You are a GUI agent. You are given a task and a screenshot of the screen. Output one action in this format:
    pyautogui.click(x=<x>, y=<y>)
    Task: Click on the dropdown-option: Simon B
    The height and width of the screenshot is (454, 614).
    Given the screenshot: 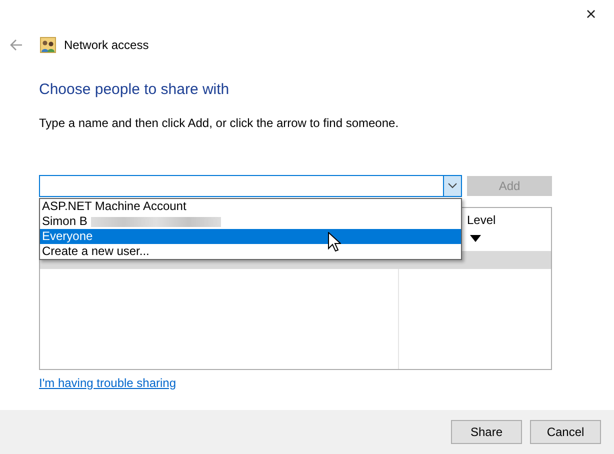 What is the action you would take?
    pyautogui.click(x=250, y=221)
    